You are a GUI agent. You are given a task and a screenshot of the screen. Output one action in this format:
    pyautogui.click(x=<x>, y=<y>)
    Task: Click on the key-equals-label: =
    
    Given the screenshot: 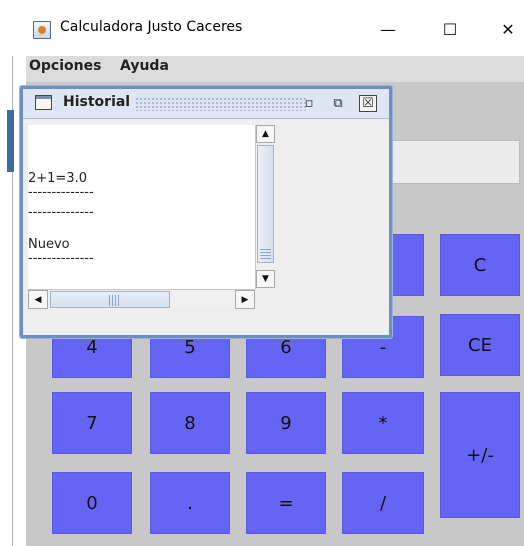 What is the action you would take?
    pyautogui.click(x=286, y=503)
    